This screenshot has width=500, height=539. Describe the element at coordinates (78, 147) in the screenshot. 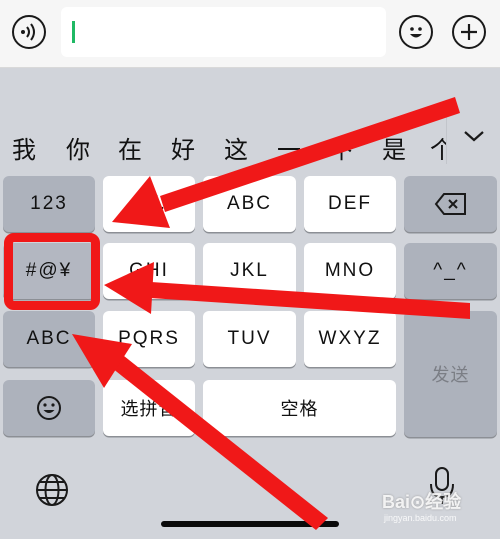

I see `candidate-word: 你` at that location.